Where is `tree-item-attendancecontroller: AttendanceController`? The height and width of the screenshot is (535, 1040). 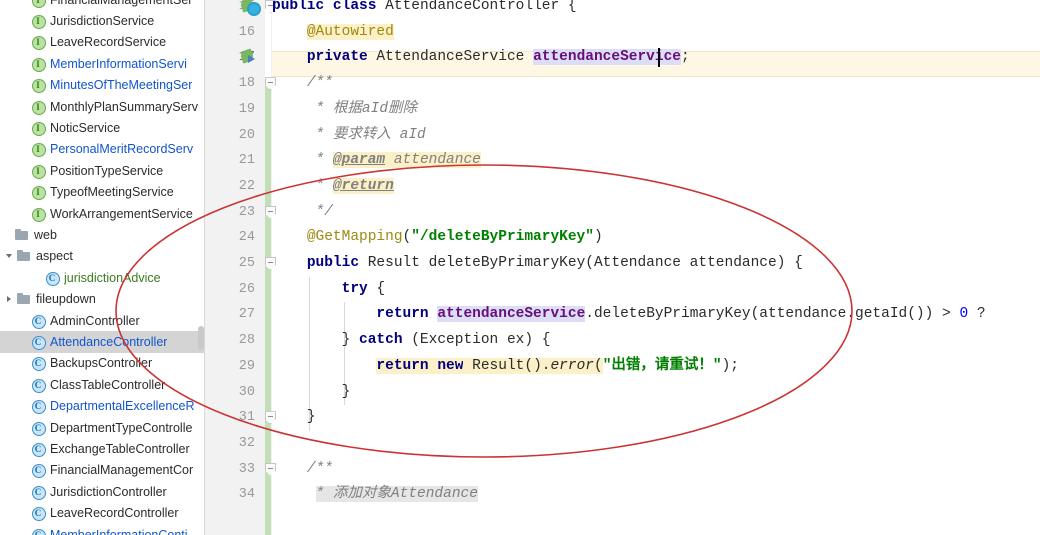
tree-item-attendancecontroller: AttendanceController is located at coordinates (102, 342).